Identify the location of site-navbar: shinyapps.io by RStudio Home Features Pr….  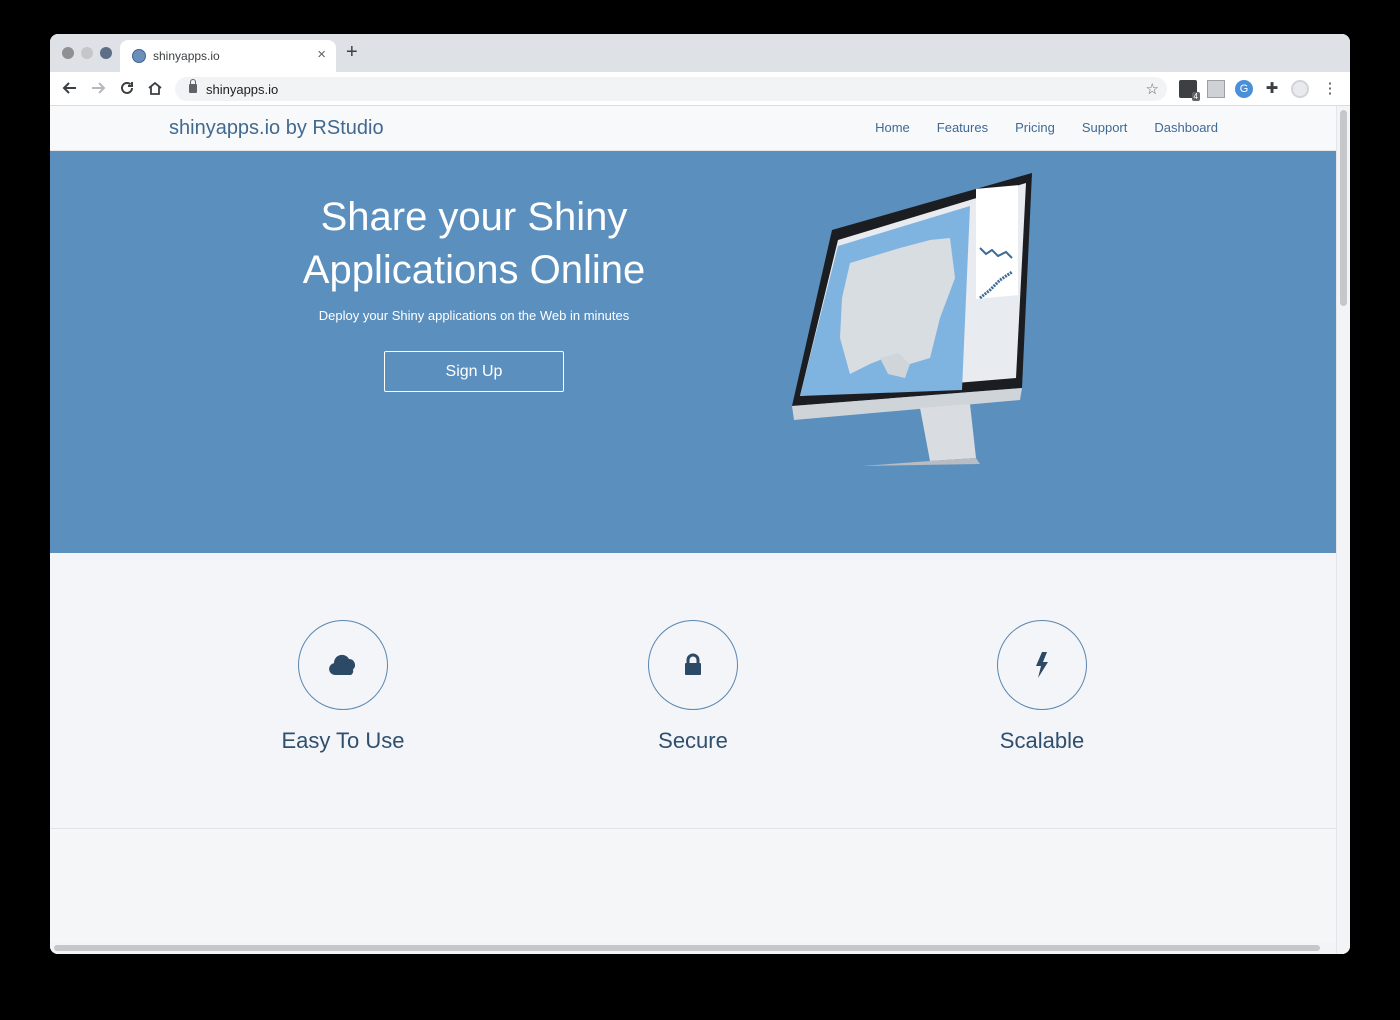
(693, 128).